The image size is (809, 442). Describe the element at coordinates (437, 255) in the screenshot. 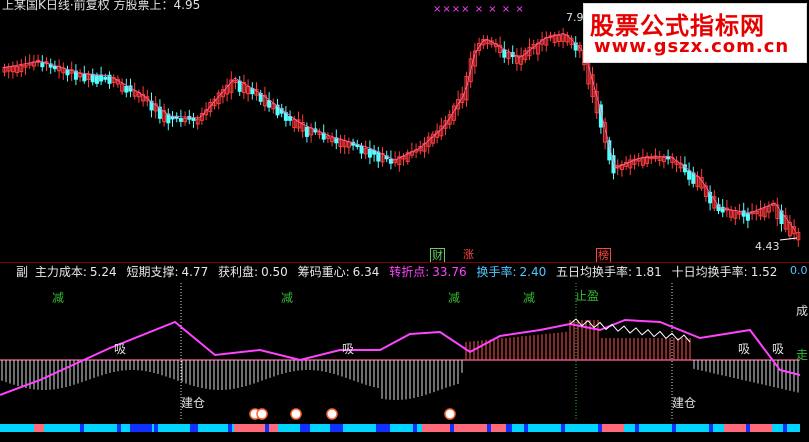

I see `event-tag-finance: 财` at that location.